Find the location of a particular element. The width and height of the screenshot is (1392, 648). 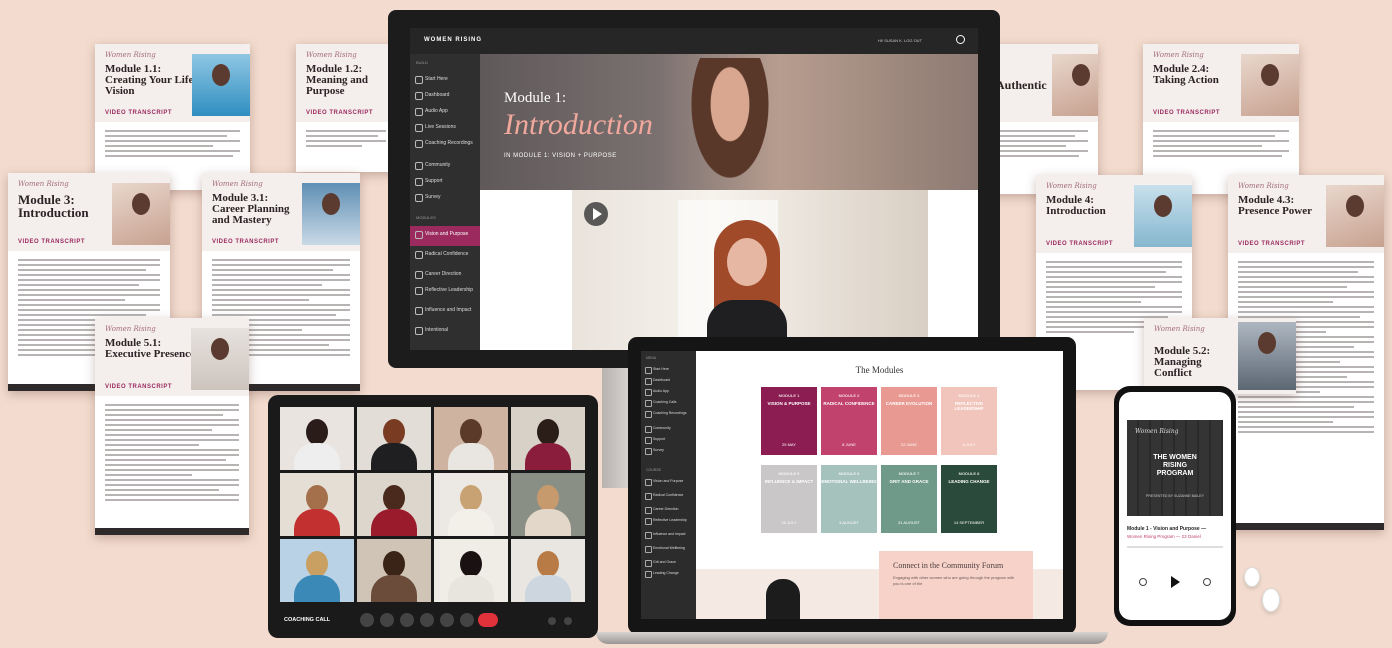

mic-icon is located at coordinates (367, 620).